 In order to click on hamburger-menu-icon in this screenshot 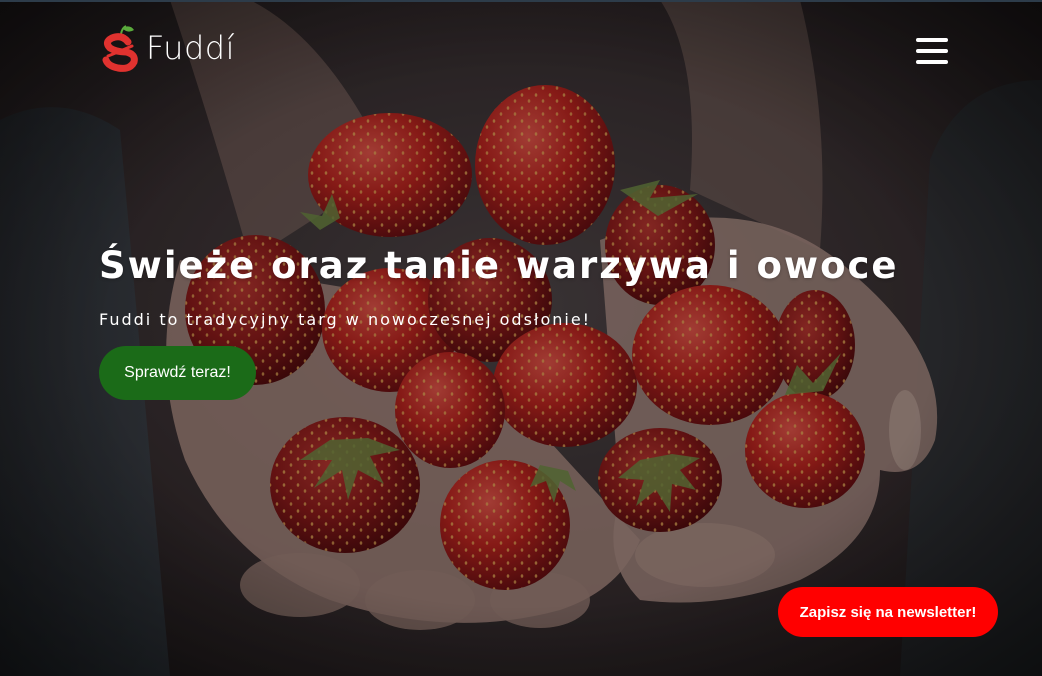, I will do `click(932, 51)`.